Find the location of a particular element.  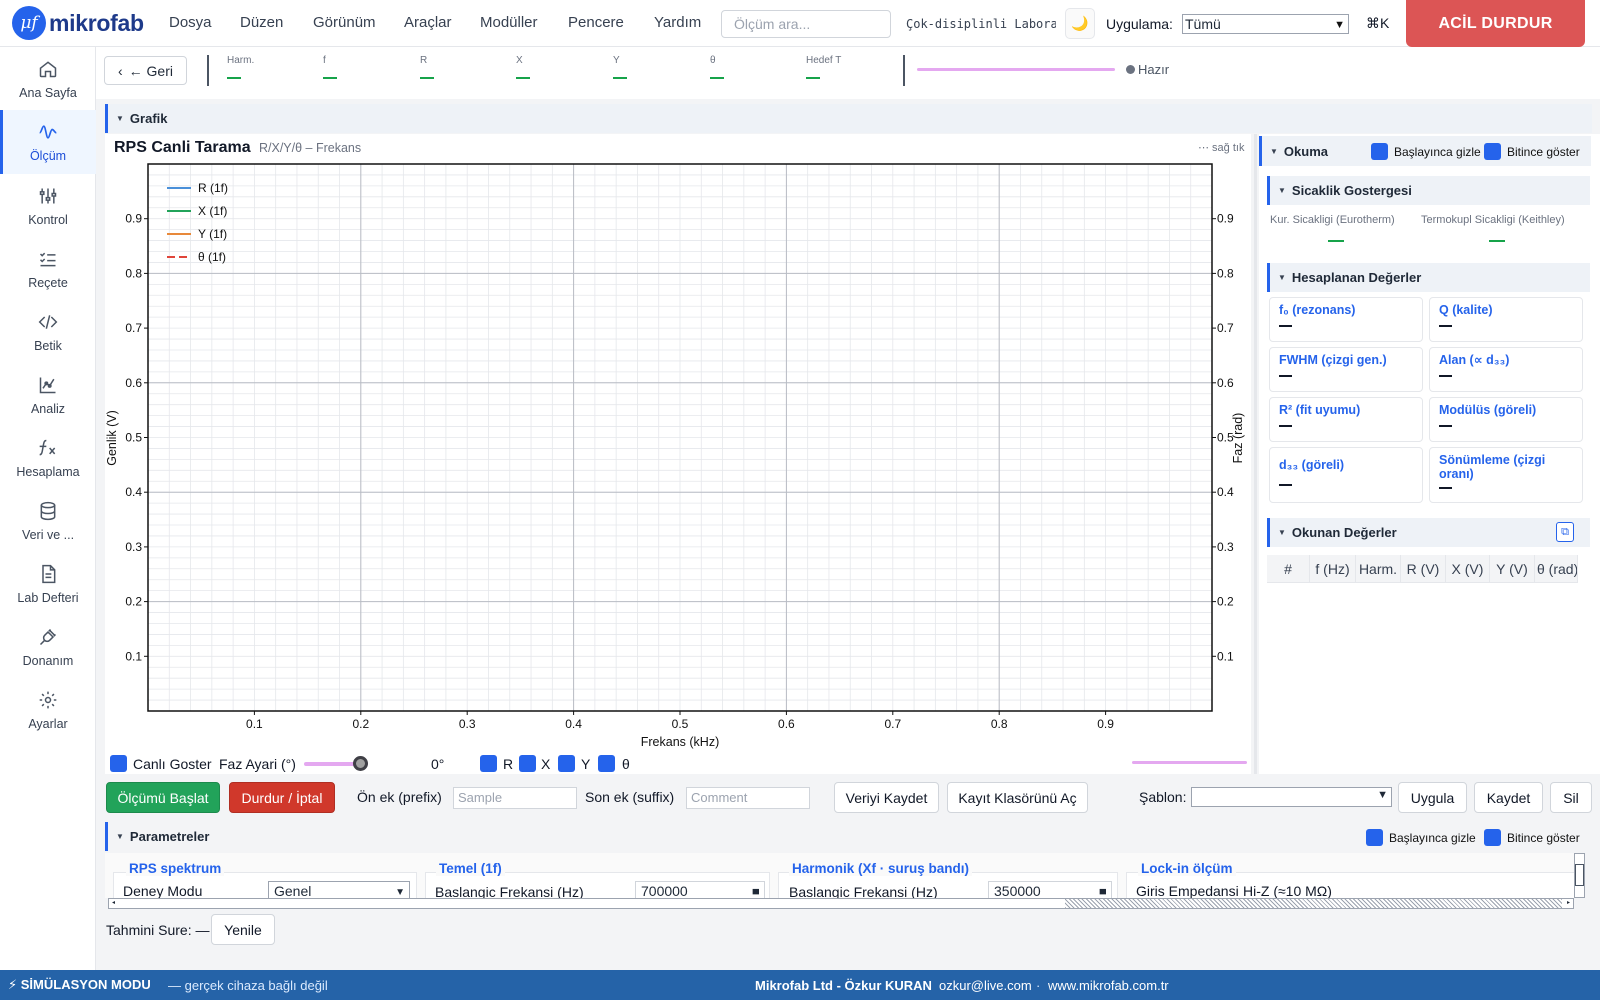

copy-icon: ⧉ is located at coordinates (1565, 531).